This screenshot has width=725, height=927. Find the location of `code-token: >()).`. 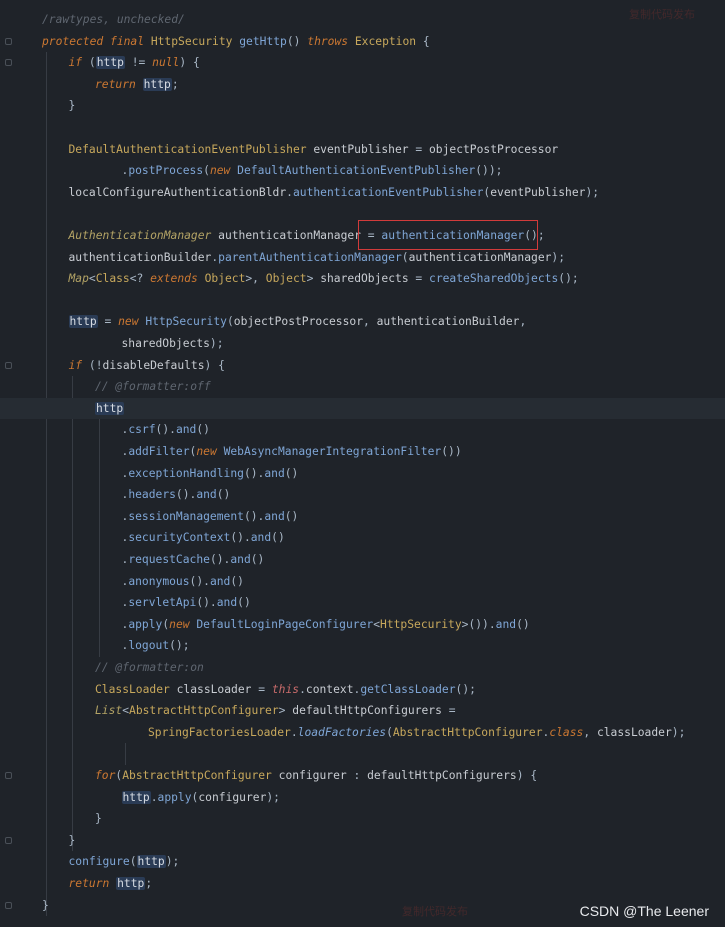

code-token: >()). is located at coordinates (478, 624).